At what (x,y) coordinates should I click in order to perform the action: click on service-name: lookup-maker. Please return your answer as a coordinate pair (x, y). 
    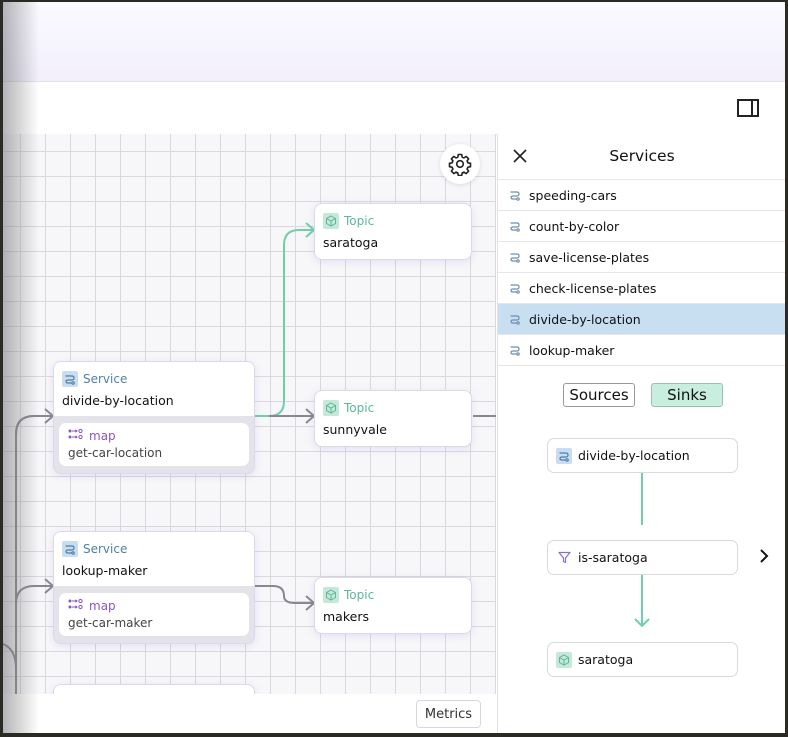
    Looking at the image, I should click on (572, 350).